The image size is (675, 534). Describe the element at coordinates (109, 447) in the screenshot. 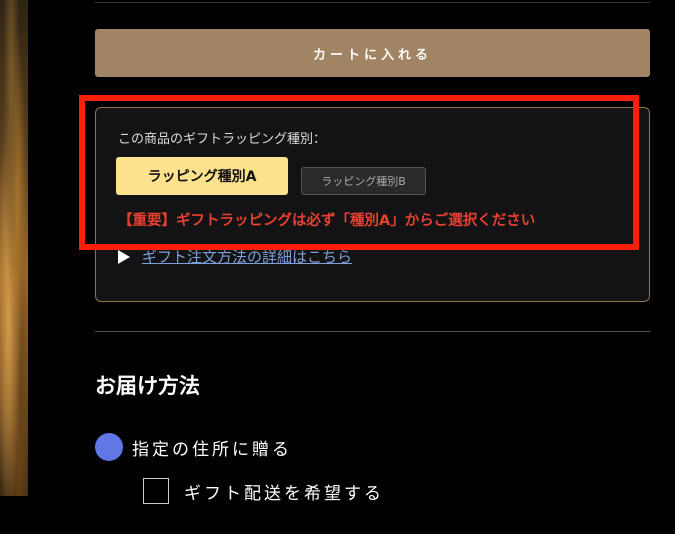

I see `radio-selected-icon` at that location.